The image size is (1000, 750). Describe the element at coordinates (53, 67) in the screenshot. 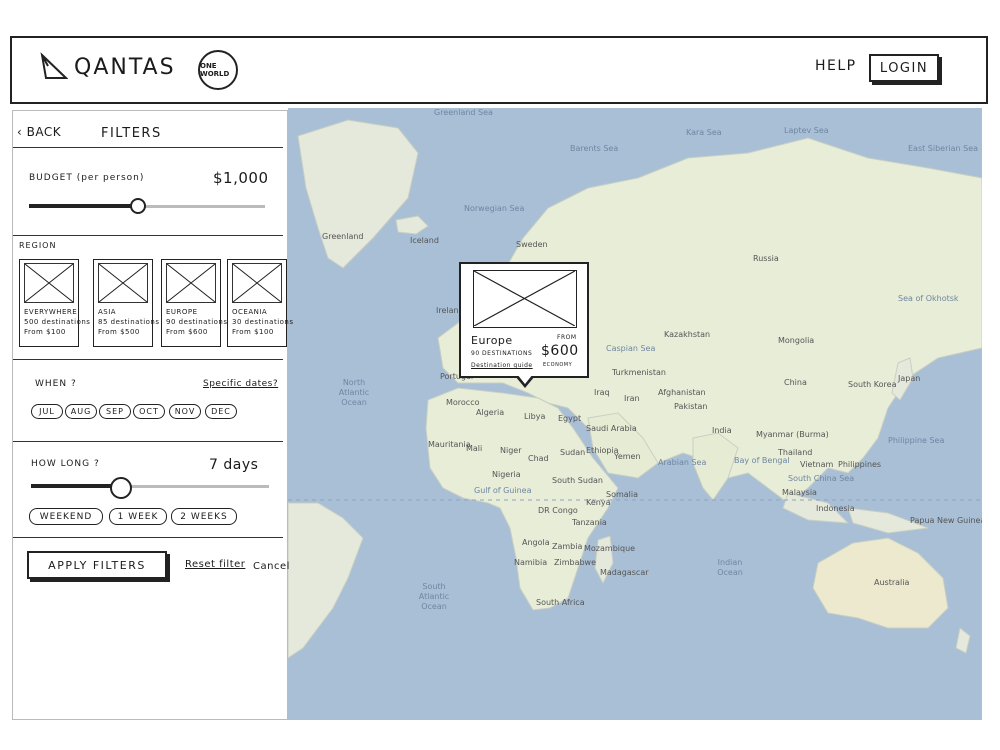

I see `kangaroo-tail-icon` at that location.